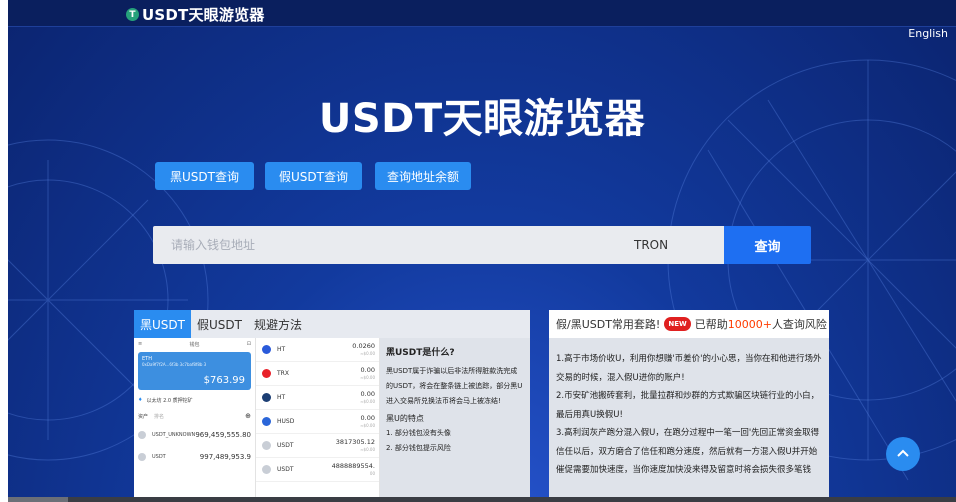 The height and width of the screenshot is (502, 956). I want to click on list-item: HT 0.0260 ≈$0.00, so click(317, 350).